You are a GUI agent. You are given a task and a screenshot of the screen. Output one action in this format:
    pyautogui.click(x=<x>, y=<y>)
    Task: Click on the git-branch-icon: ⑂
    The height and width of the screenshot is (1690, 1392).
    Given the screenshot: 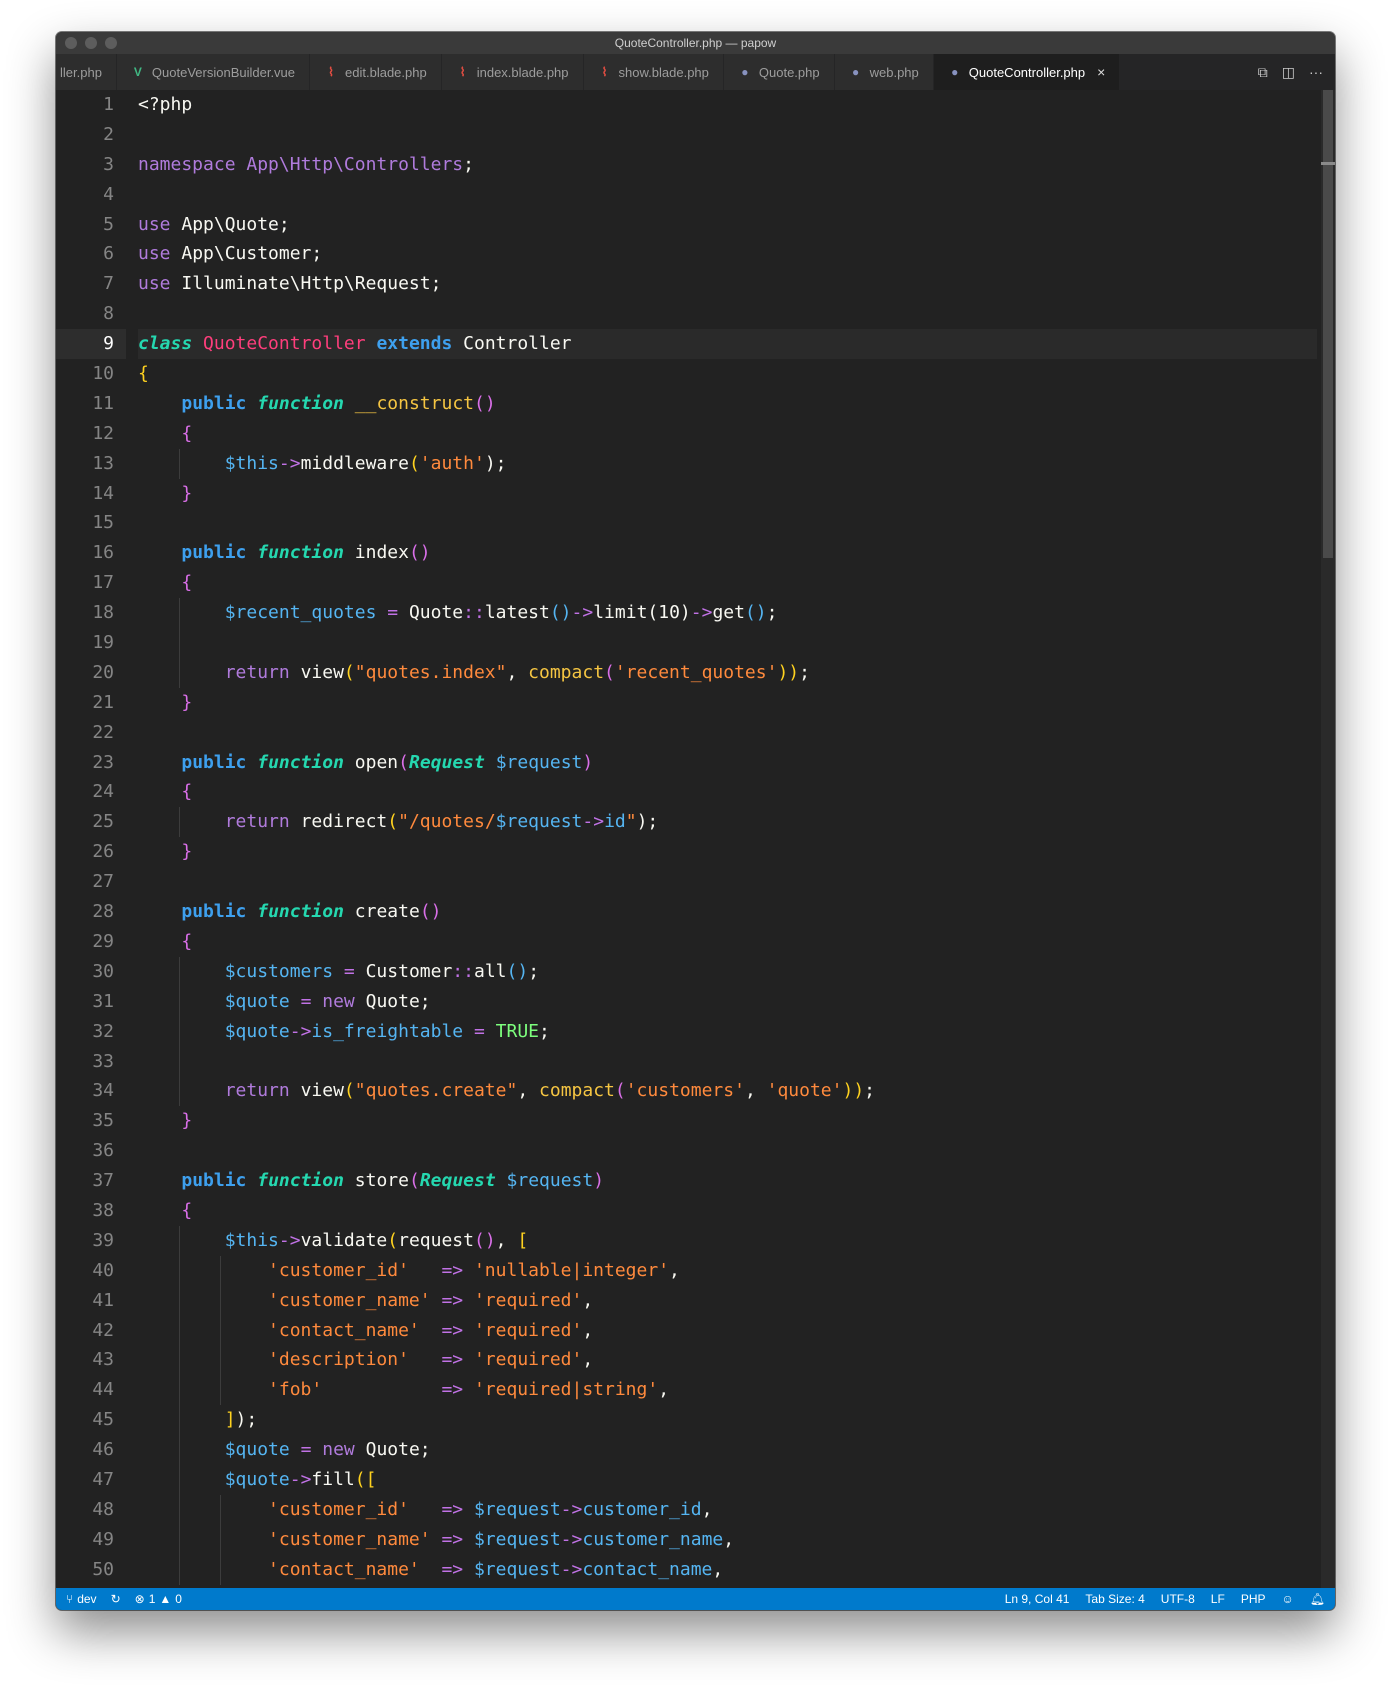 What is the action you would take?
    pyautogui.click(x=70, y=1599)
    